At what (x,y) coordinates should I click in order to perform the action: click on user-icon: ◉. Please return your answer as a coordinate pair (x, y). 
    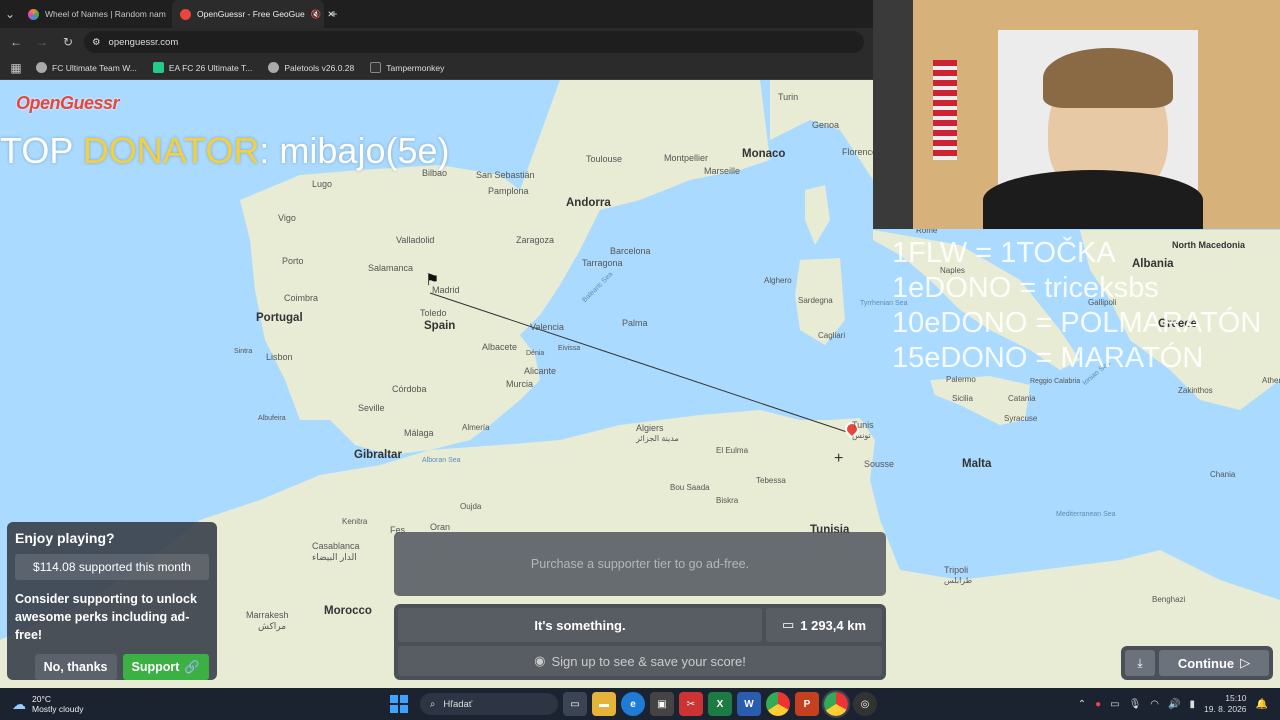
    Looking at the image, I should click on (540, 660).